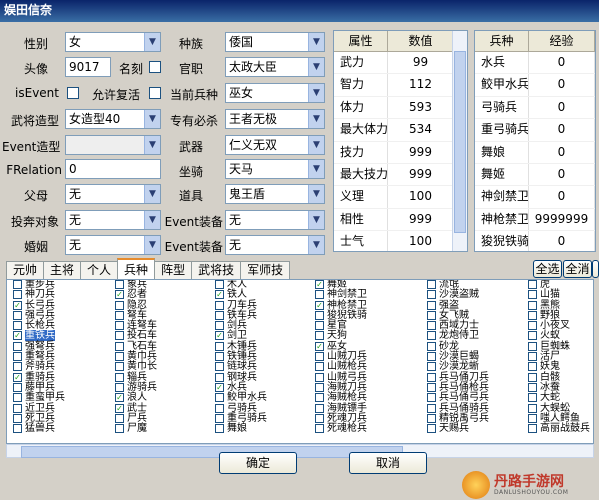  Describe the element at coordinates (400, 241) in the screenshot. I see `attribute-row: 士气 100` at that location.